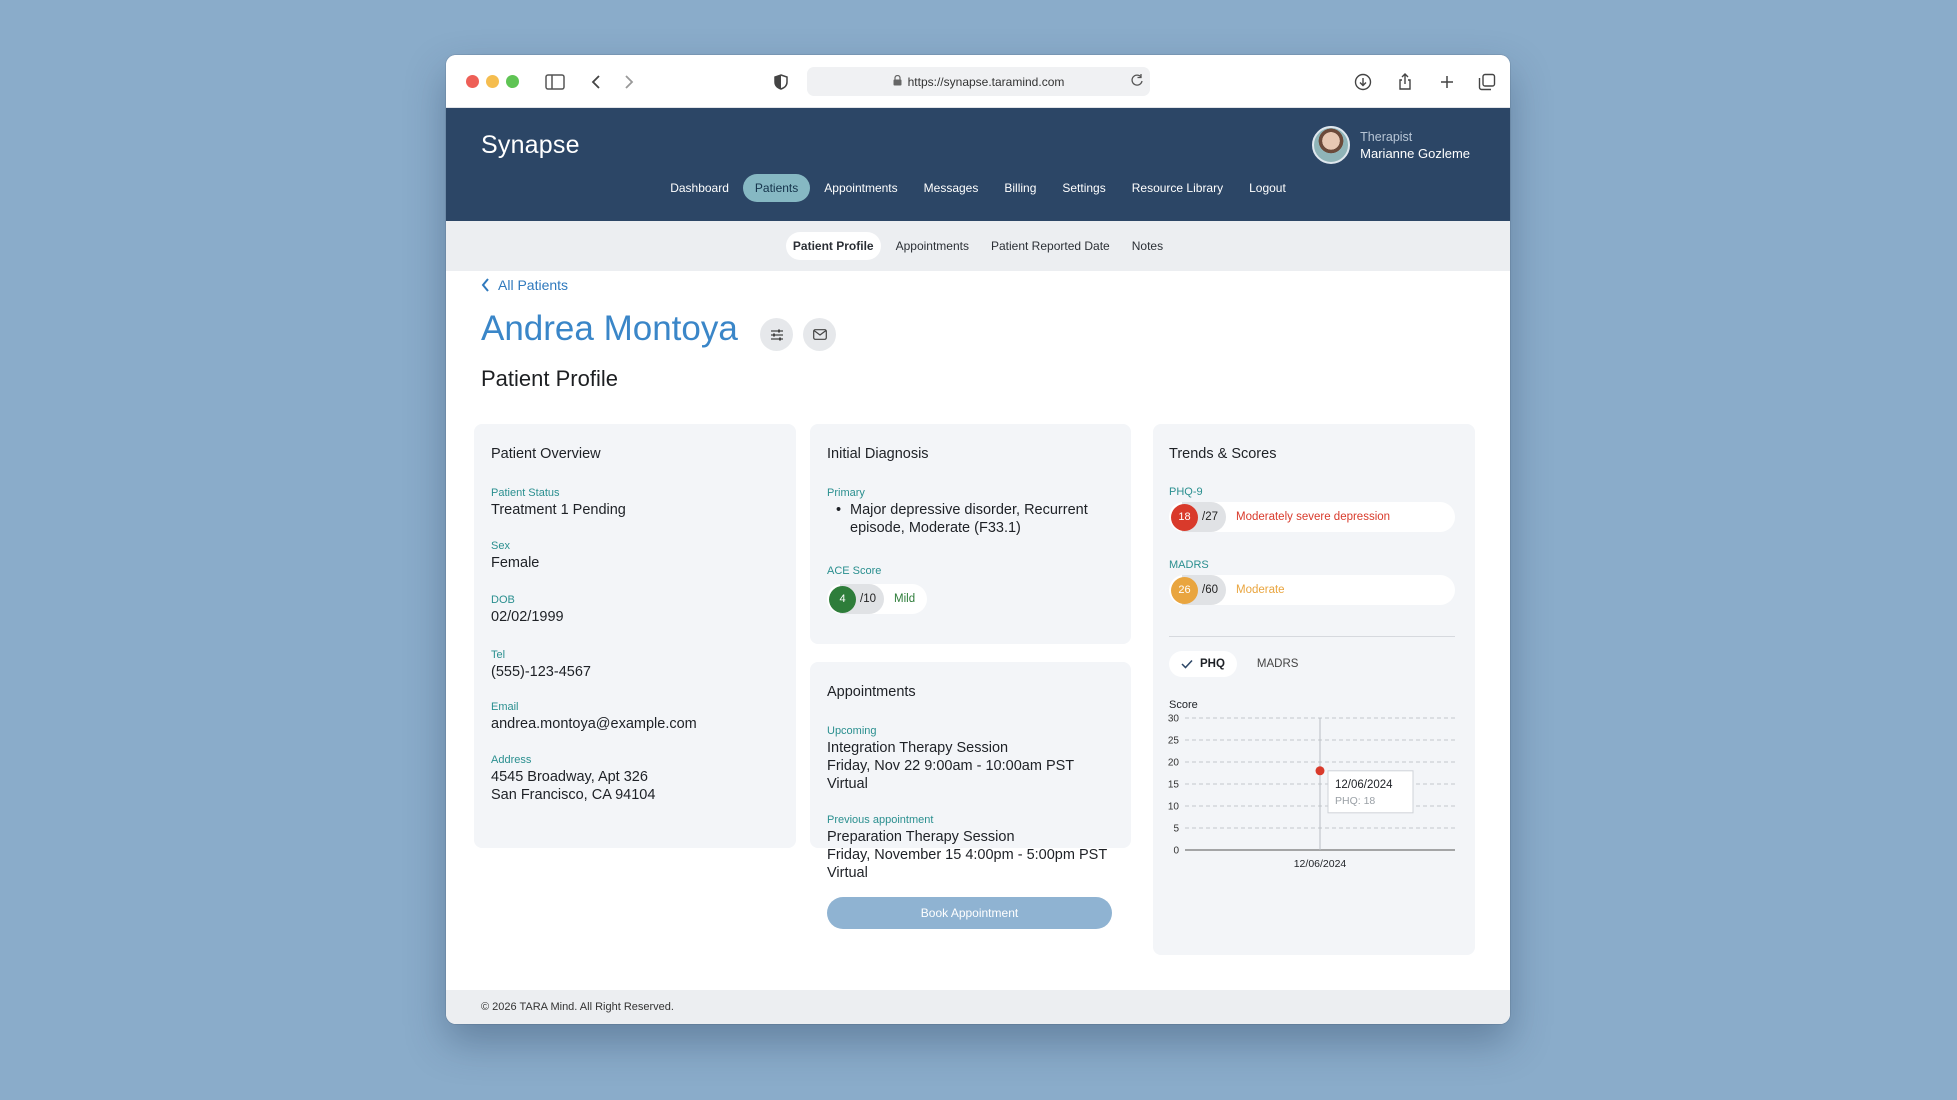 The image size is (1957, 1100). What do you see at coordinates (969, 913) in the screenshot?
I see `book-appointment-button: Book Appointment` at bounding box center [969, 913].